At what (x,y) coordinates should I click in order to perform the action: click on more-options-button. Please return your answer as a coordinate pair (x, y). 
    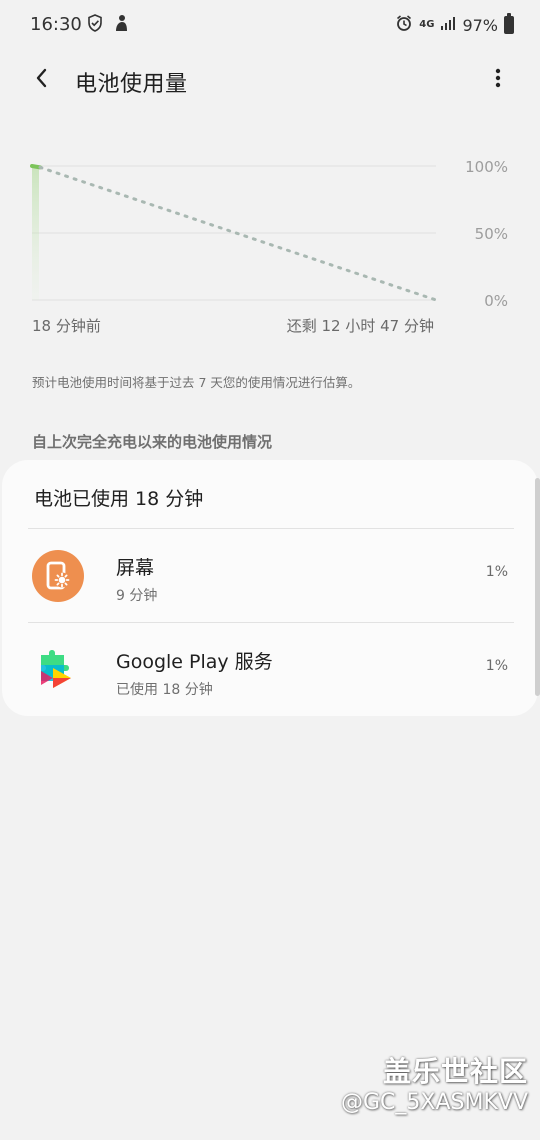
    Looking at the image, I should click on (498, 80).